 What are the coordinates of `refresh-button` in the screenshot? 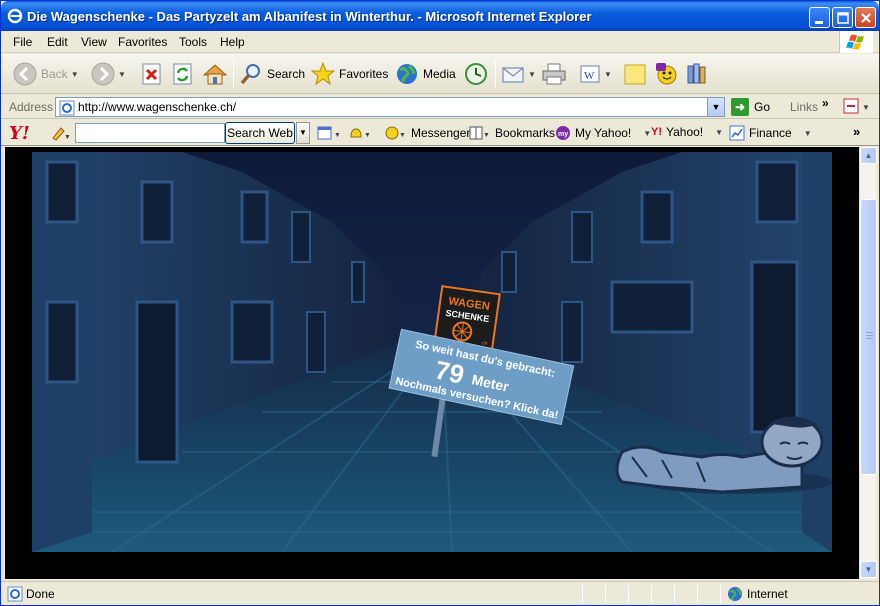 It's located at (183, 74).